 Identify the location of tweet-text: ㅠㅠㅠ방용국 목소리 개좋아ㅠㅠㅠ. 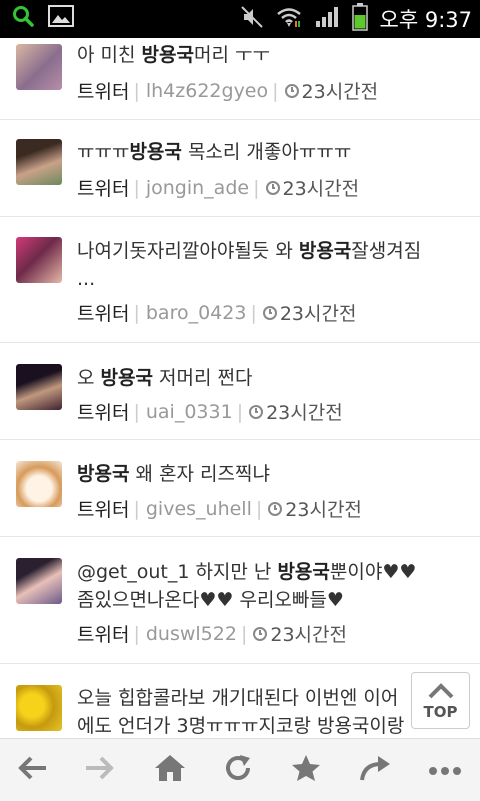
(214, 152).